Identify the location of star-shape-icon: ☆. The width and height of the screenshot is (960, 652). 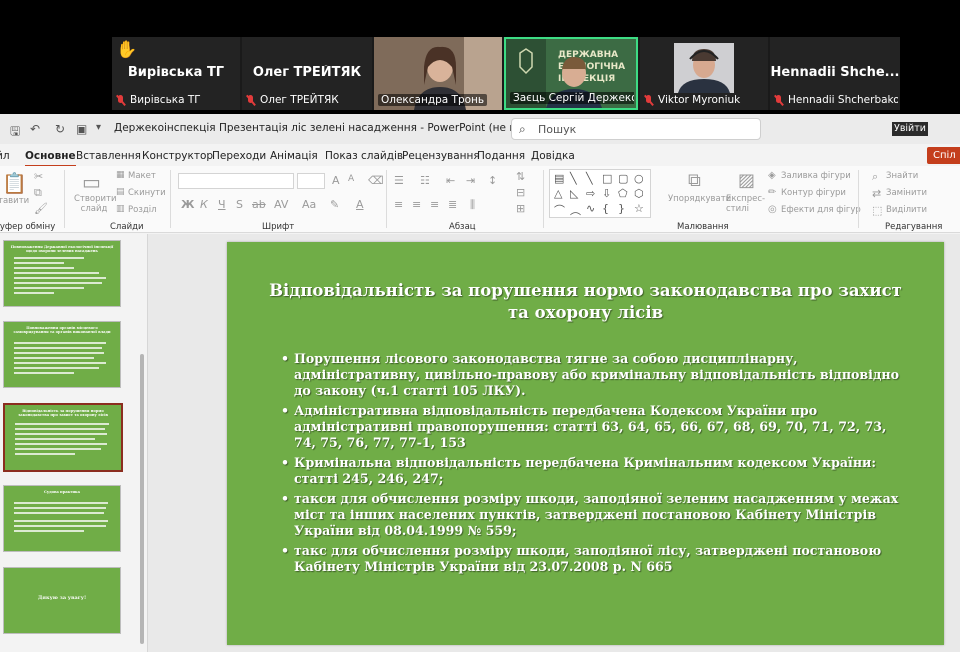
(639, 208).